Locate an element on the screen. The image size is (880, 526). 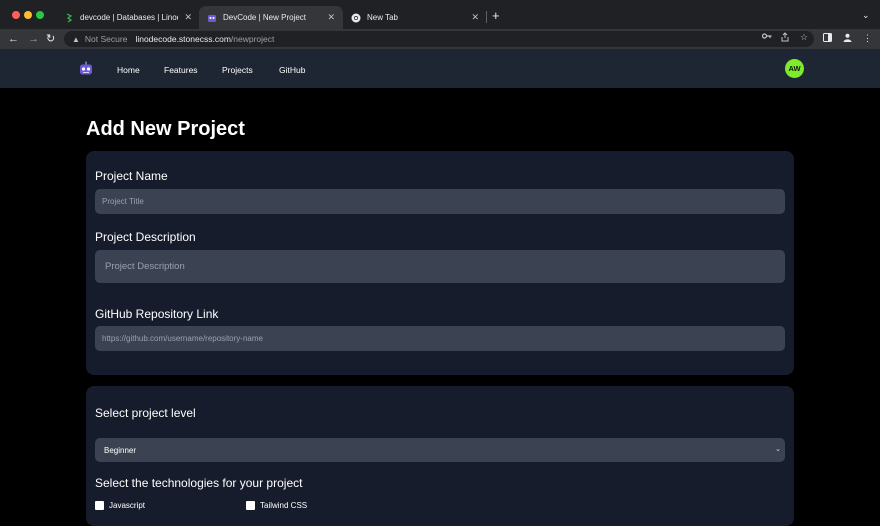
project-name-label: Project Name is located at coordinates (131, 176).